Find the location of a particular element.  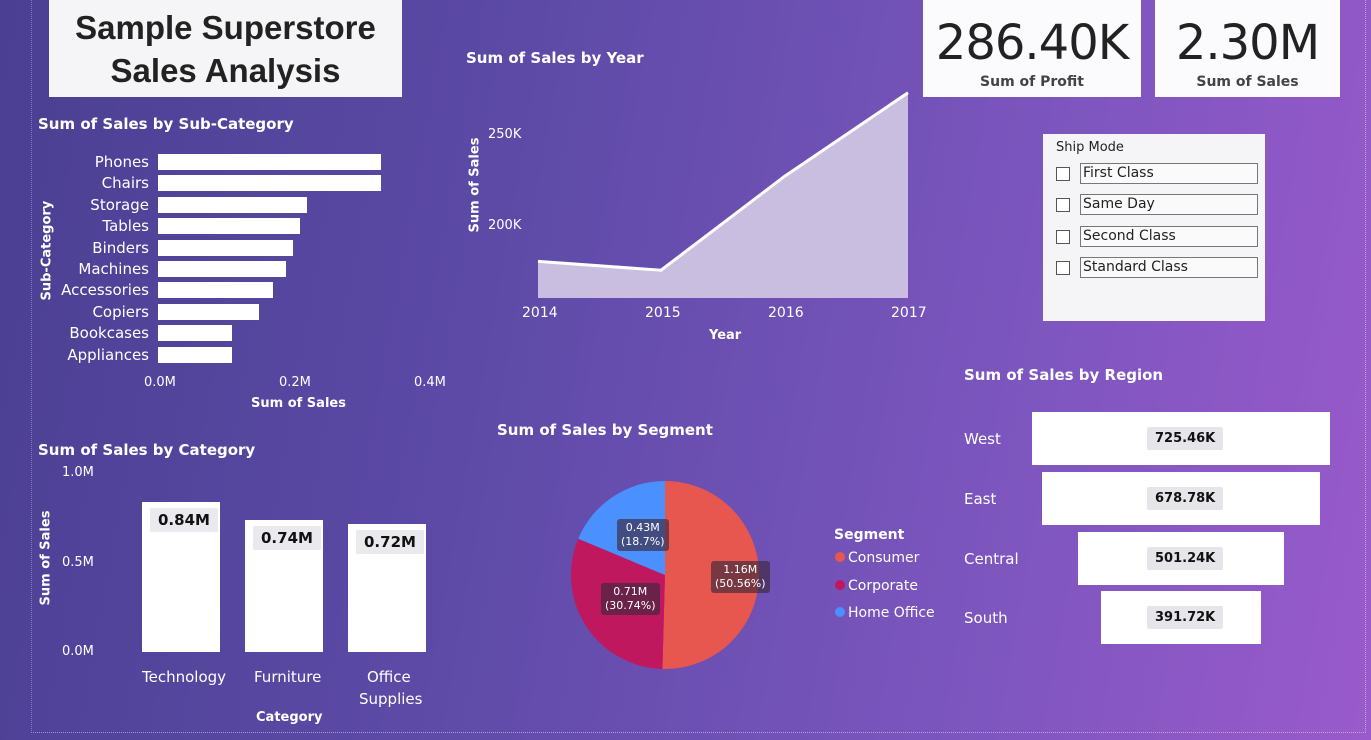

category-y-tick-1.0: 1.0M is located at coordinates (78, 472).